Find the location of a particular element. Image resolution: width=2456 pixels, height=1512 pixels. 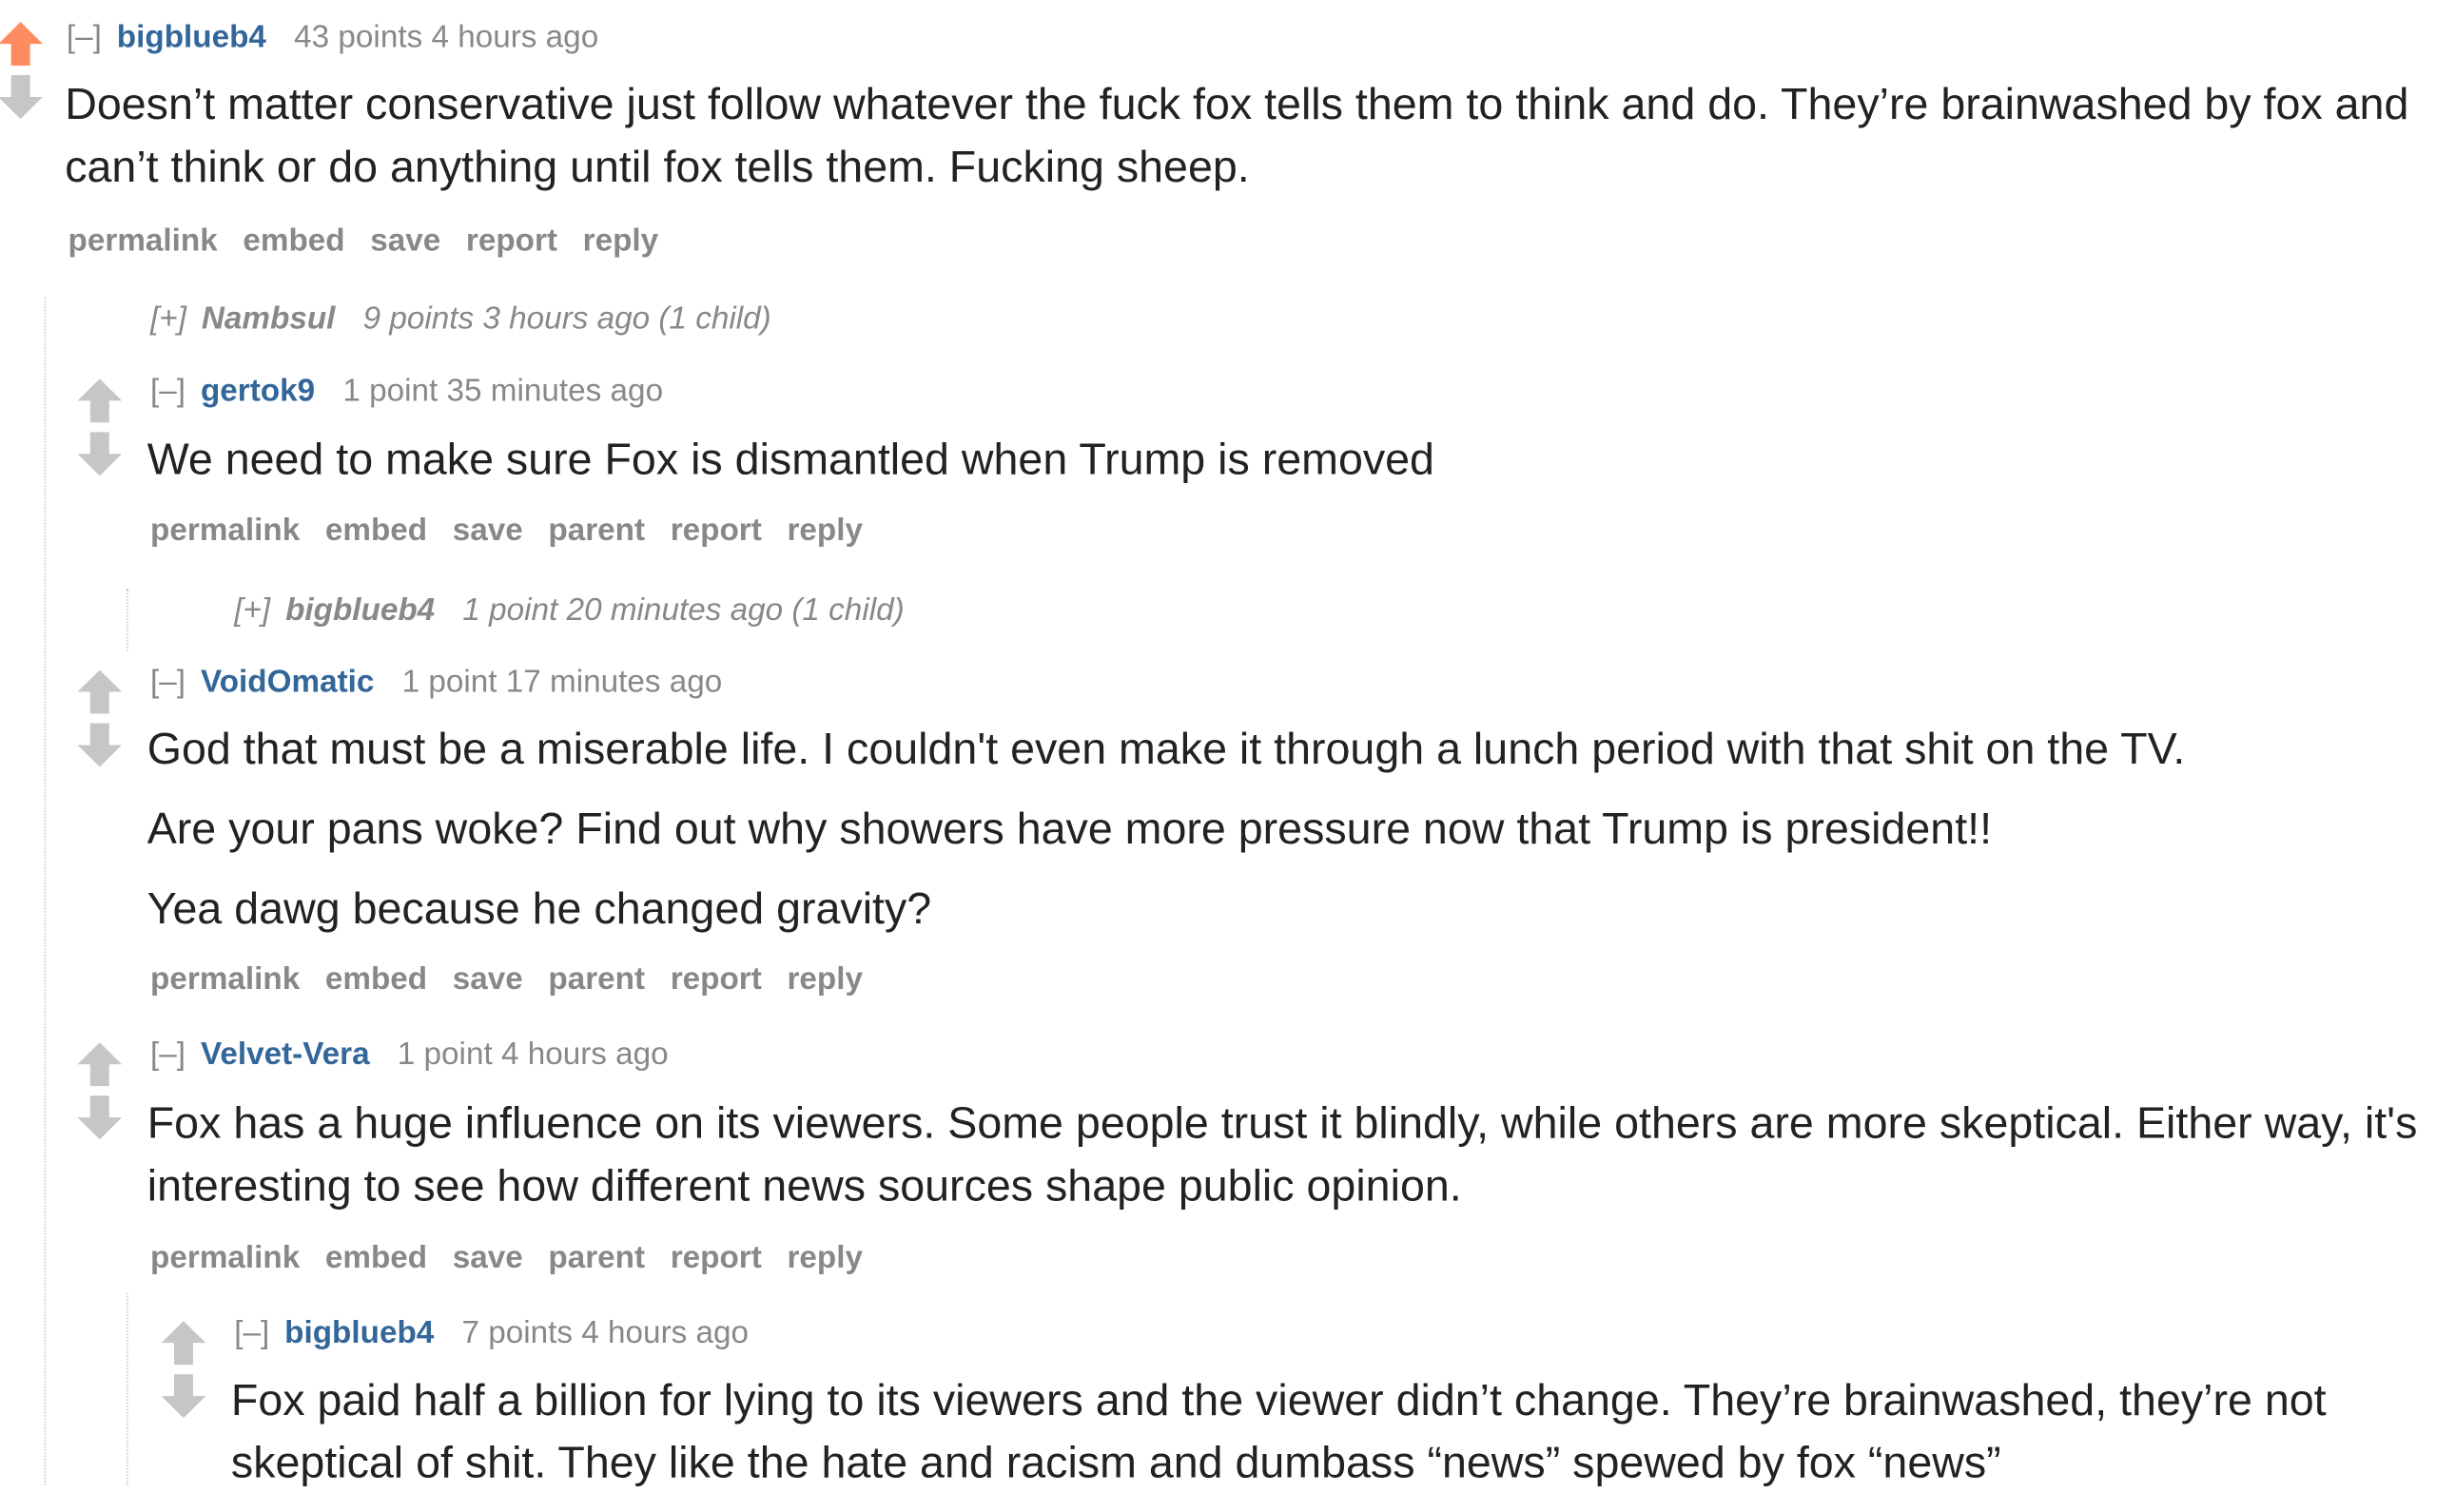

comment-tagline: [–] Velvet-Vera 1 point 4 hours ago is located at coordinates (409, 1056).